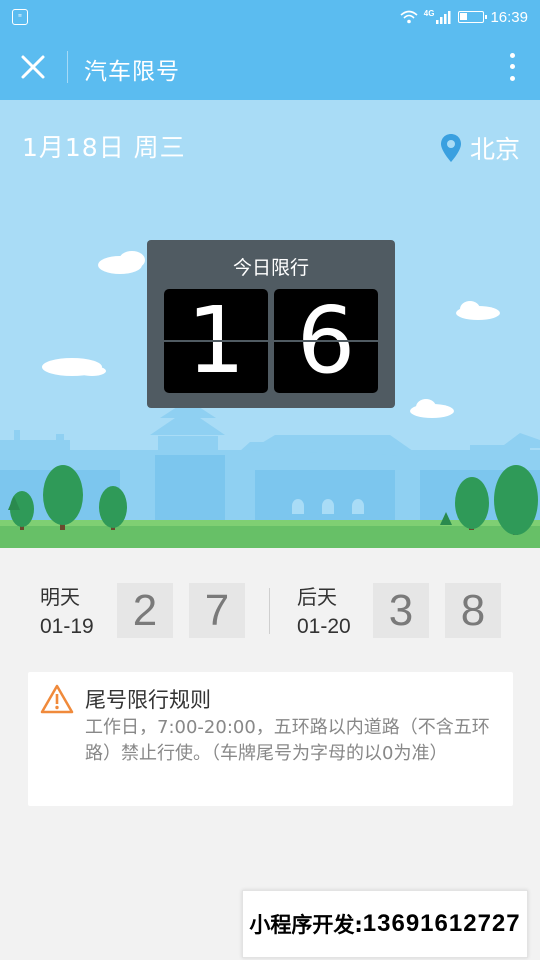 This screenshot has width=540, height=960. What do you see at coordinates (33, 67) in the screenshot?
I see `close-icon` at bounding box center [33, 67].